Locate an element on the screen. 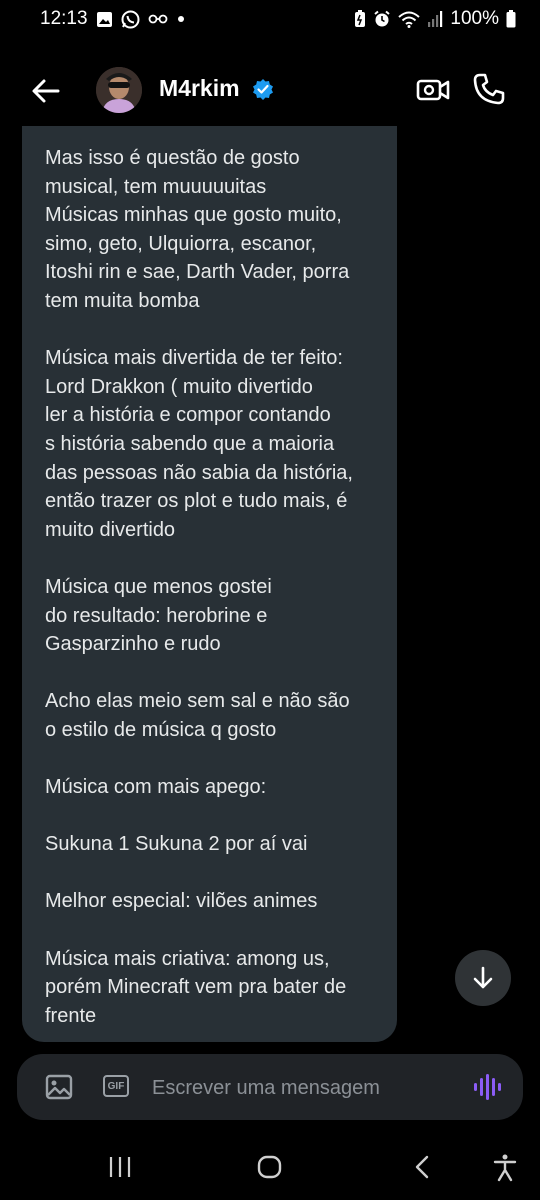 Image resolution: width=540 pixels, height=1200 pixels. avatar is located at coordinates (119, 90).